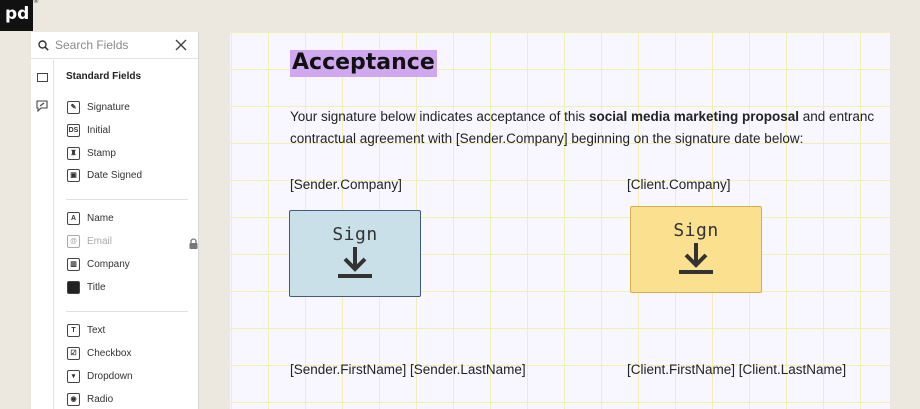  Describe the element at coordinates (108, 107) in the screenshot. I see `field-label: Signature` at that location.